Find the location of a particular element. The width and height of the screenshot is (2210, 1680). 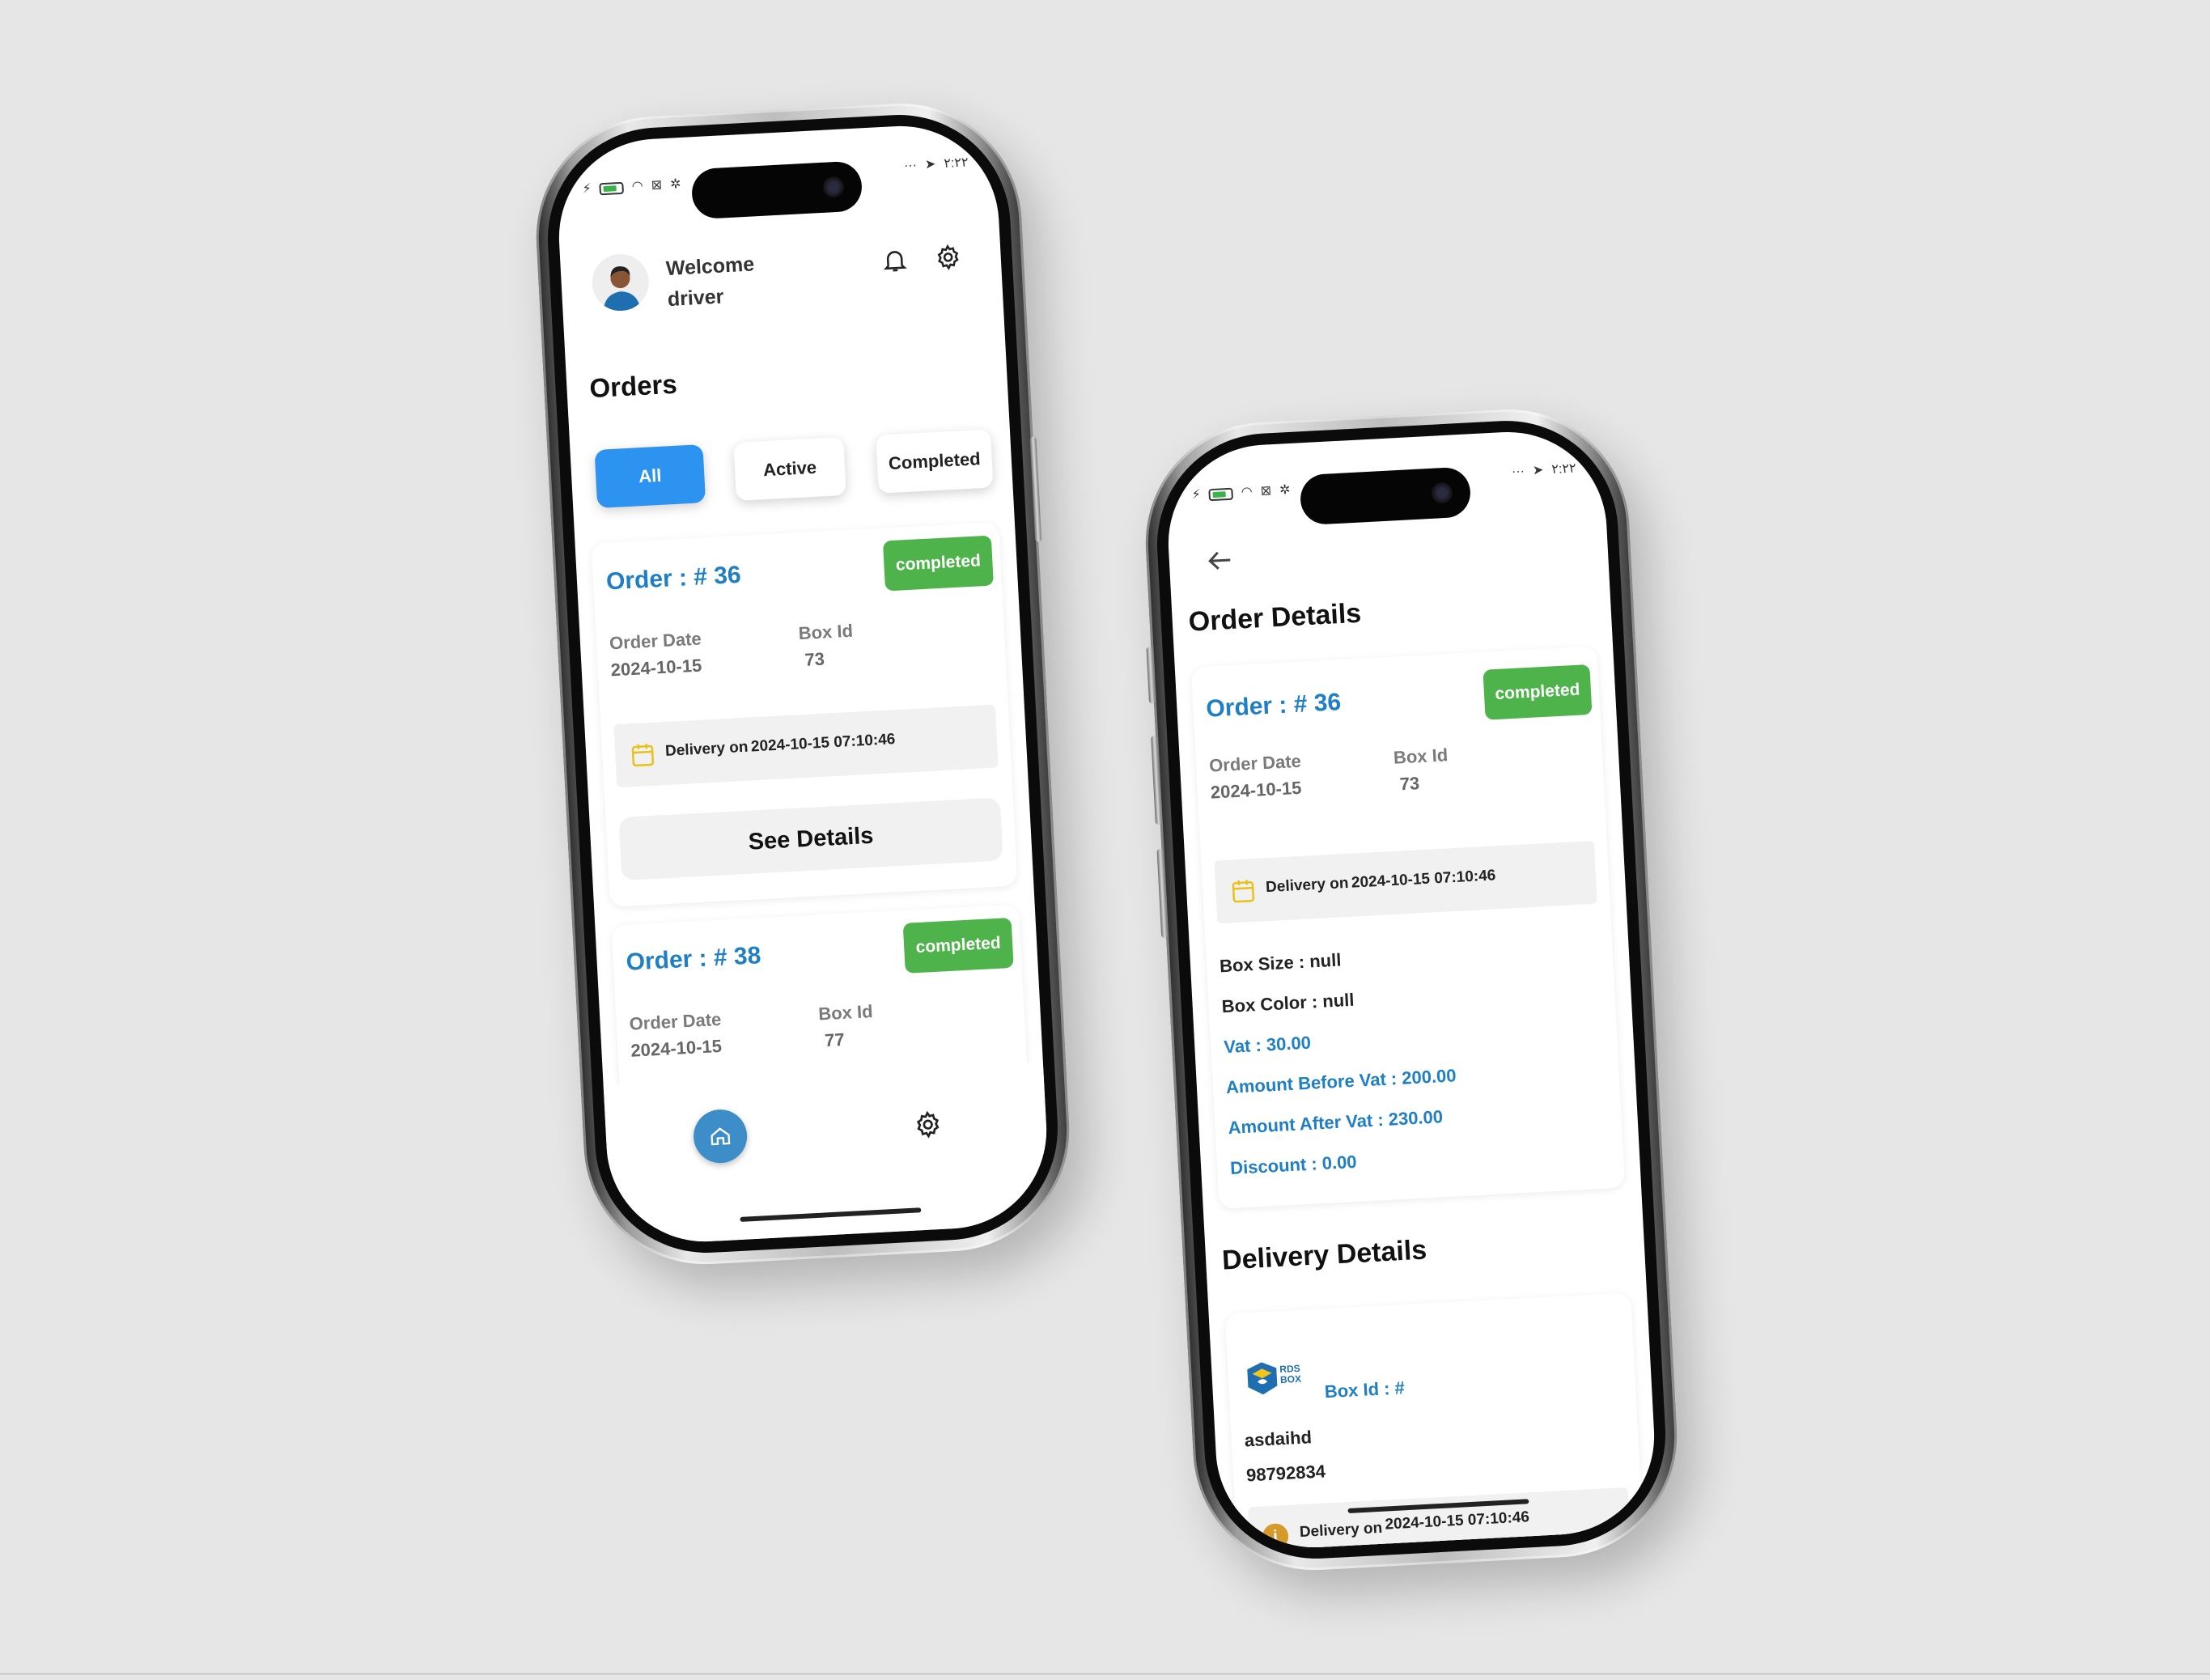

amount-before-vat: Amount Before Vat : 200.00 is located at coordinates (1341, 1081).